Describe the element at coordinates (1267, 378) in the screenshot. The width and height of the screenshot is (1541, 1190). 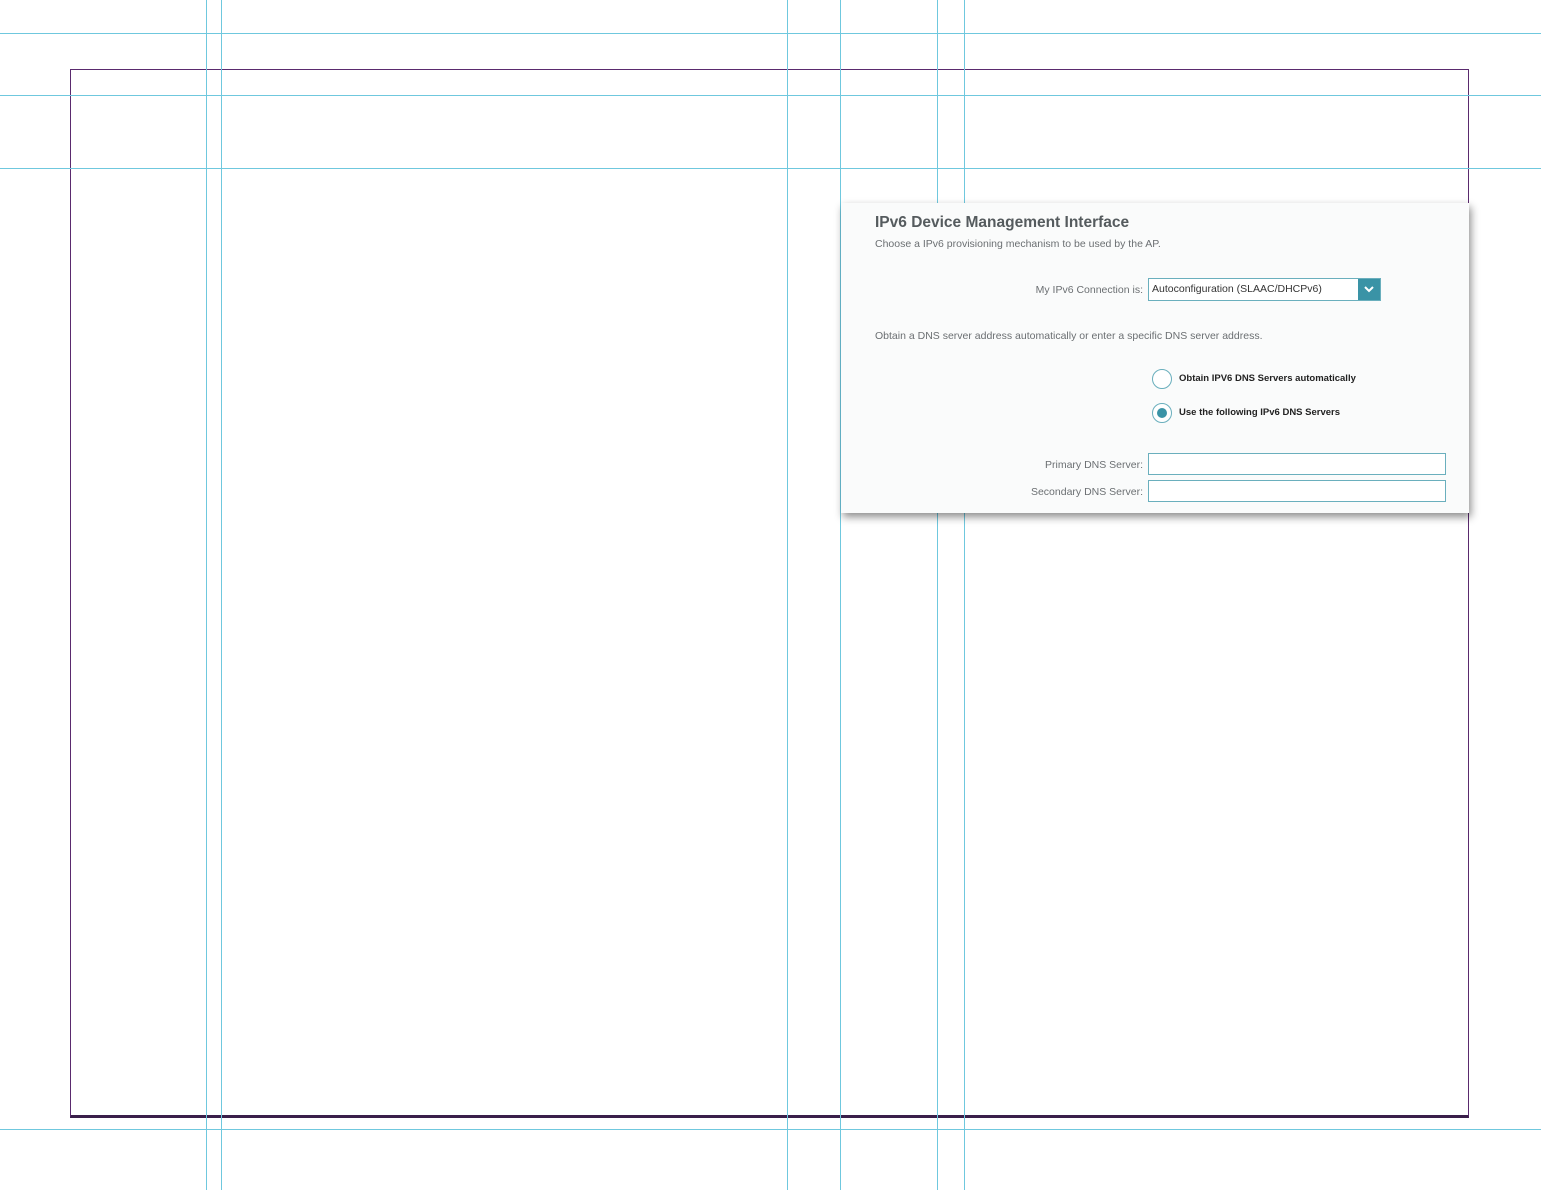
I see `radio-label: Obtain IPV6 DNS Servers automatically` at that location.